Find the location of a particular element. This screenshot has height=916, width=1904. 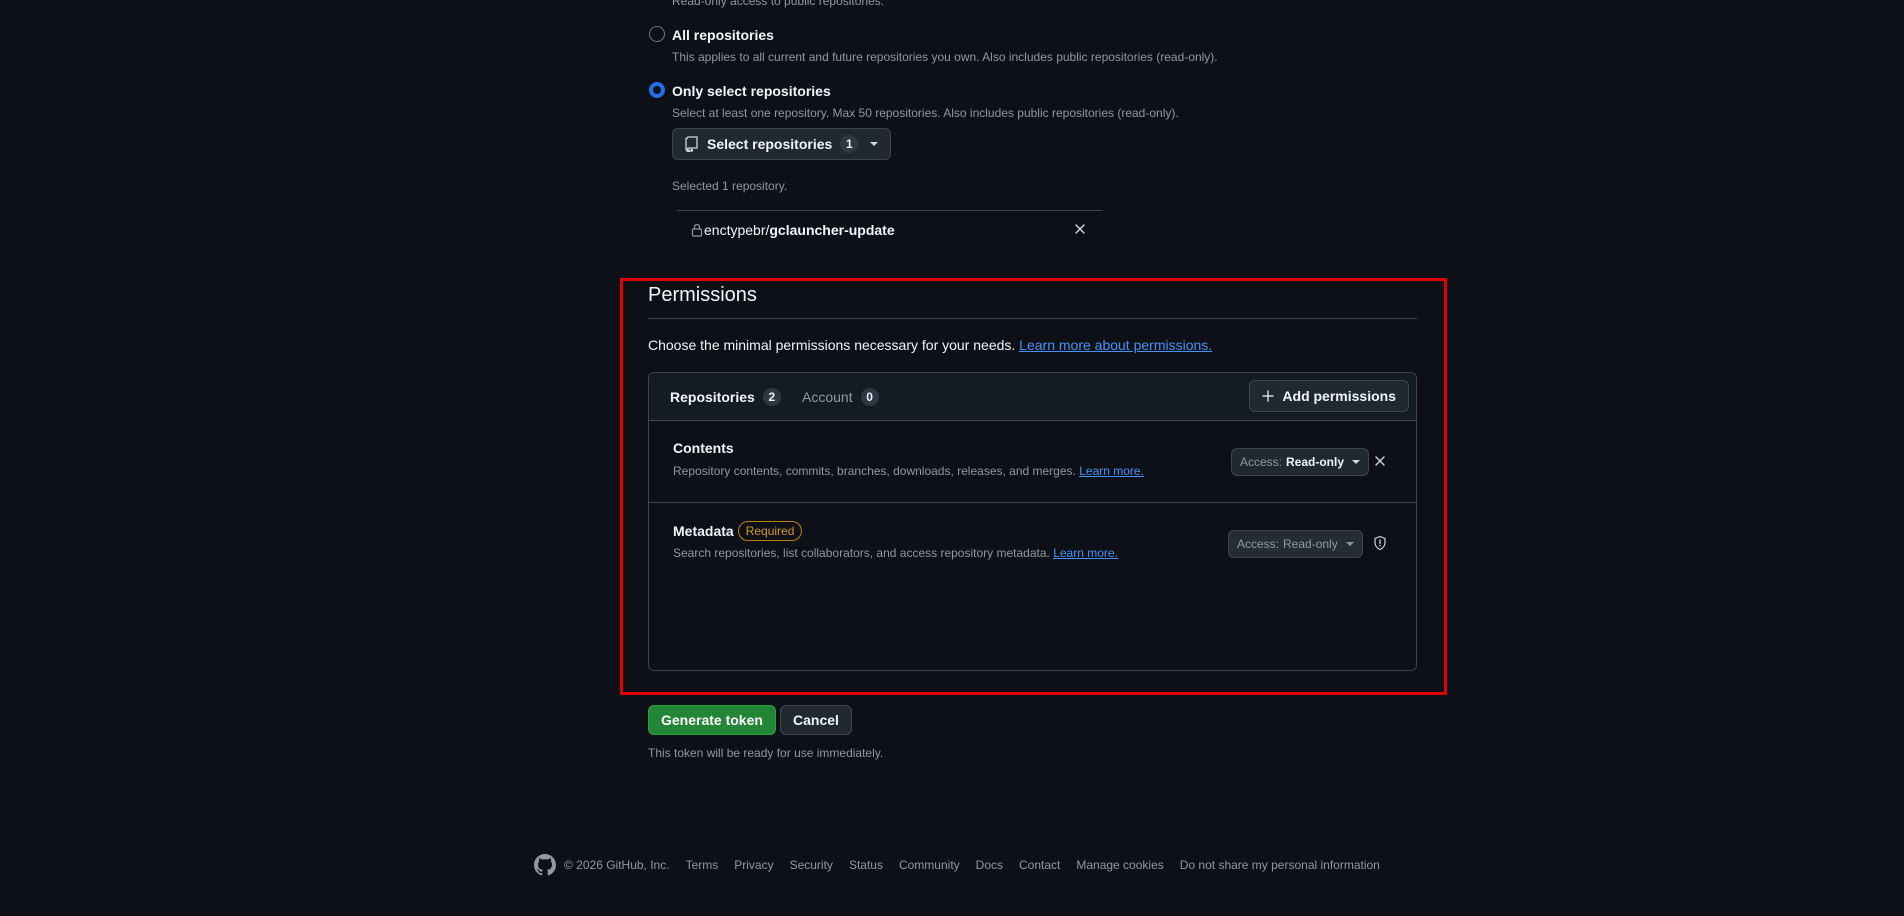

repo-access-partial-text: Read-only access to public repositories. is located at coordinates (778, 4).